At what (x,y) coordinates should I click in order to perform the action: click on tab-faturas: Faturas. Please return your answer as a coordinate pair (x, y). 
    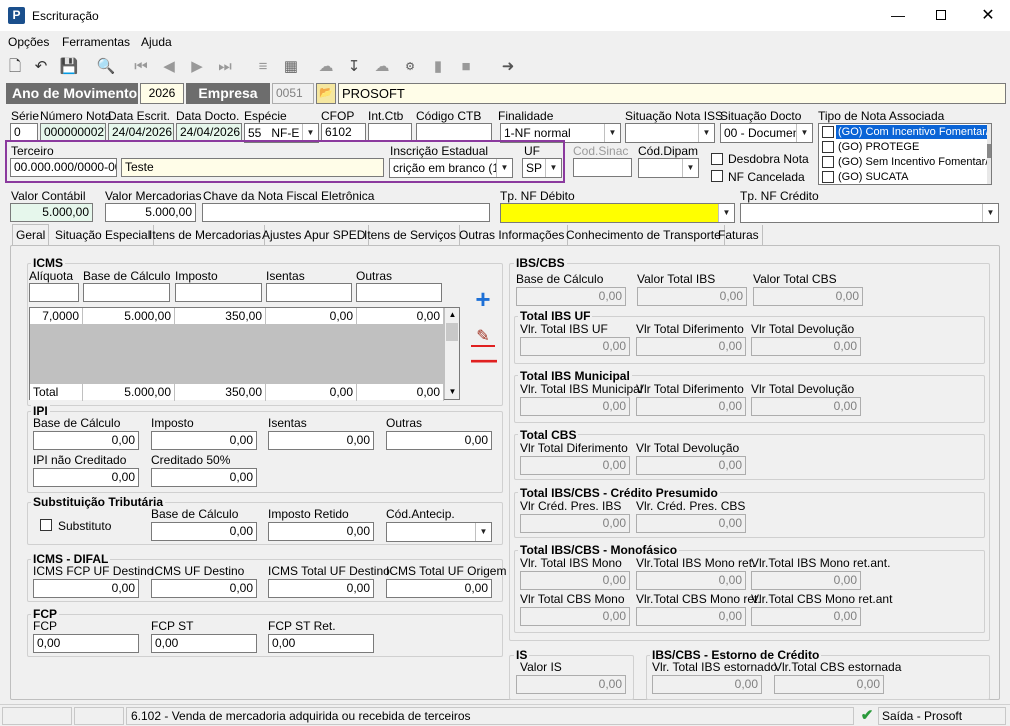
    Looking at the image, I should click on (739, 235).